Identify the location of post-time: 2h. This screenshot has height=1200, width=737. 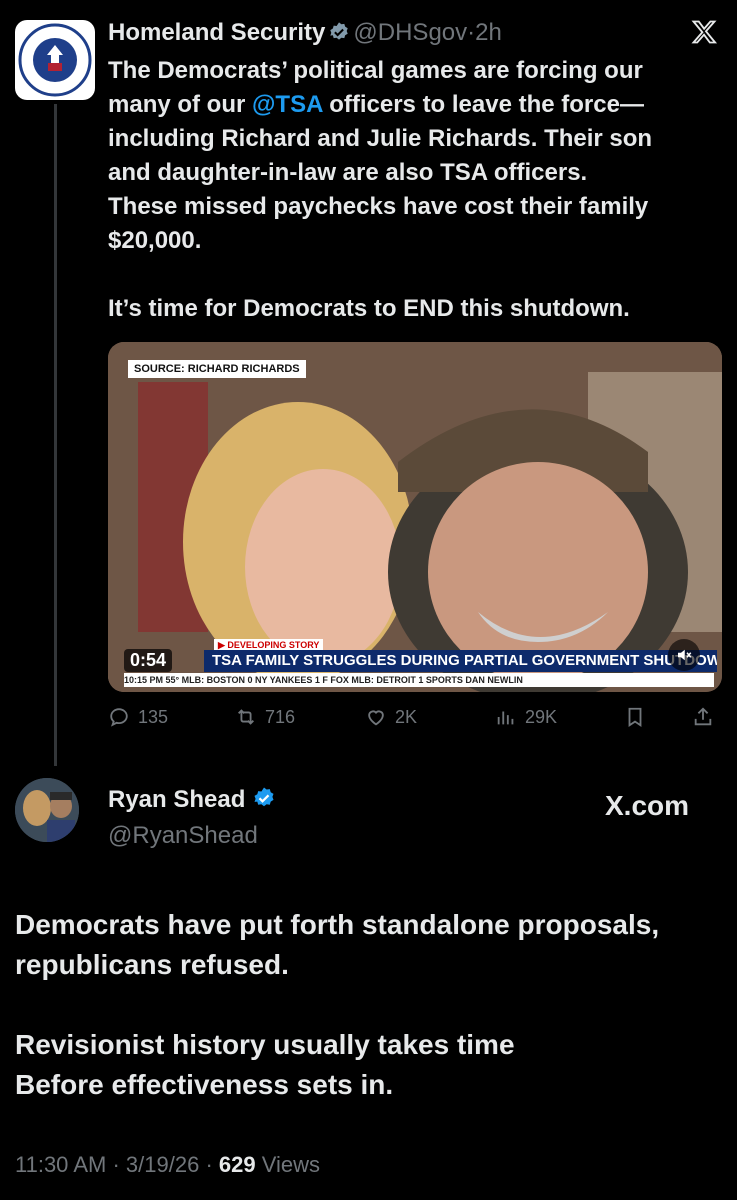
(488, 32).